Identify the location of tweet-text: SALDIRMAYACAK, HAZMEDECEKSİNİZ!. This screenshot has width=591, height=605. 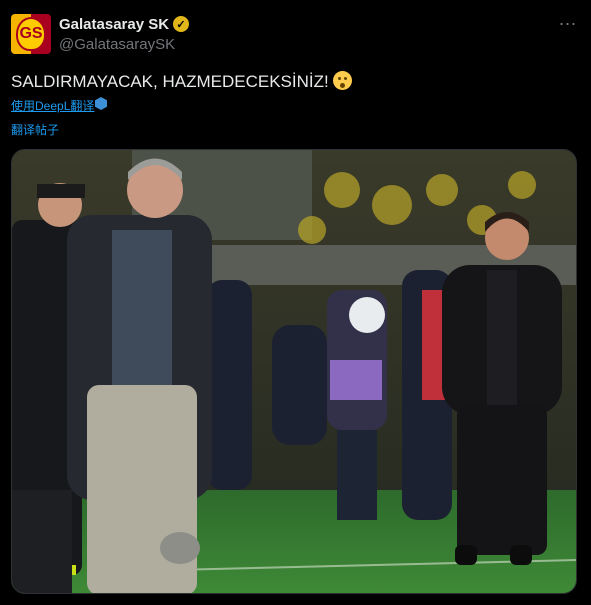
(181, 81).